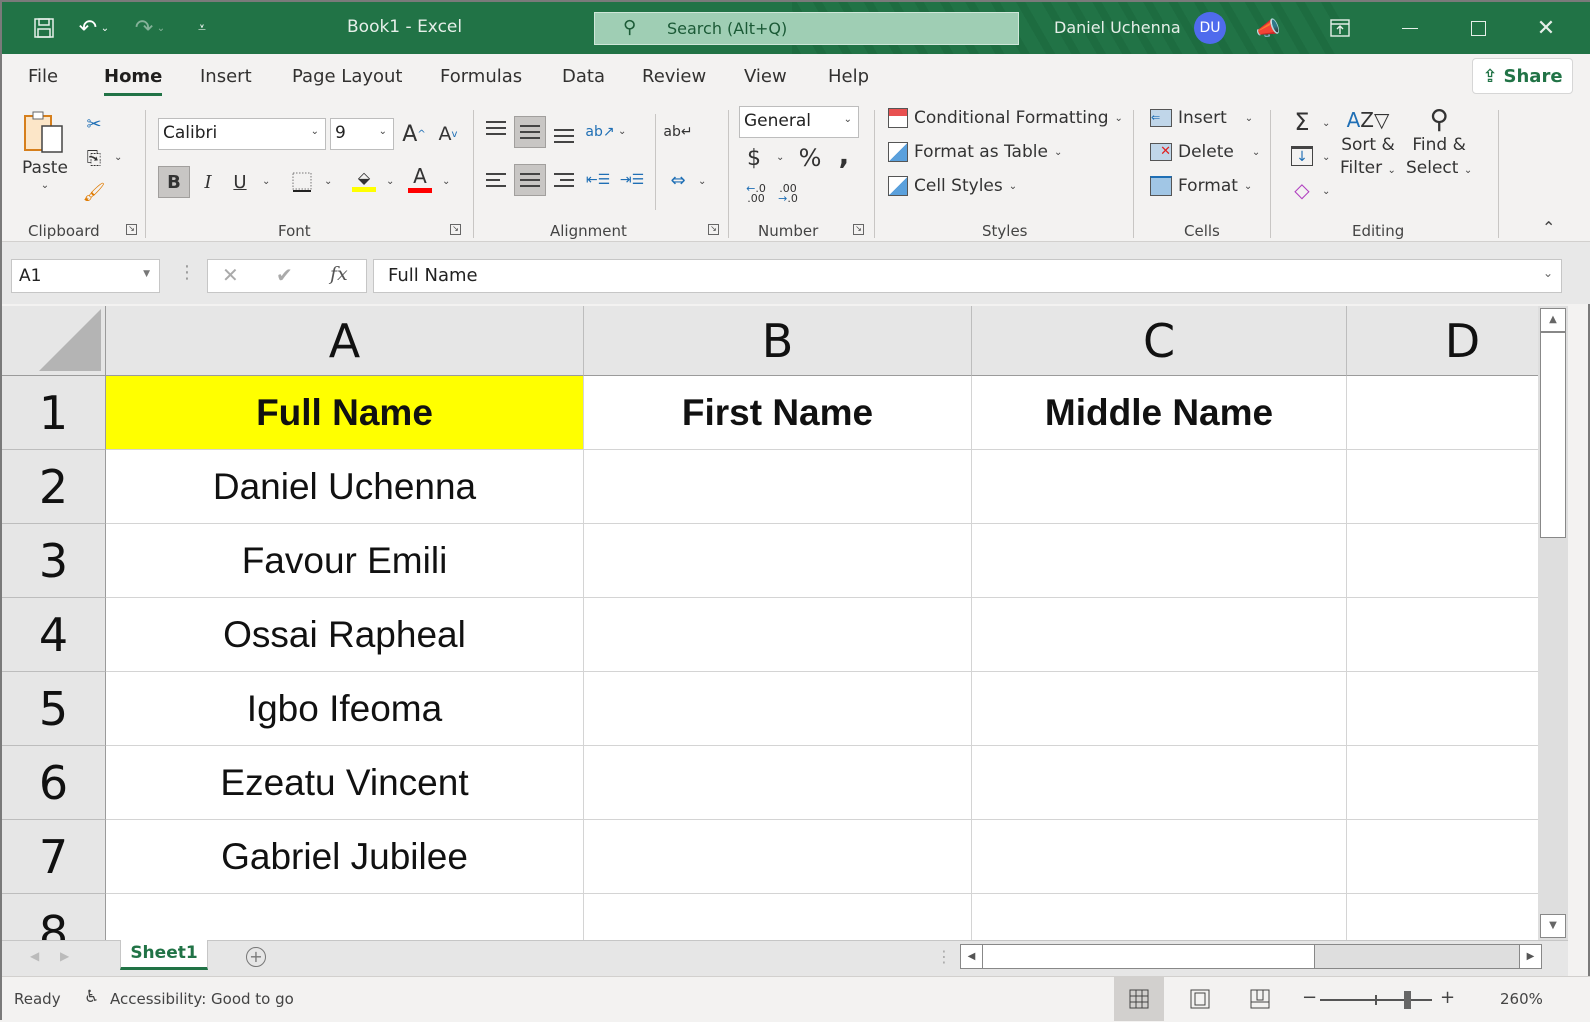  Describe the element at coordinates (345, 857) in the screenshot. I see `cell-a7: Gabriel Jubilee` at that location.